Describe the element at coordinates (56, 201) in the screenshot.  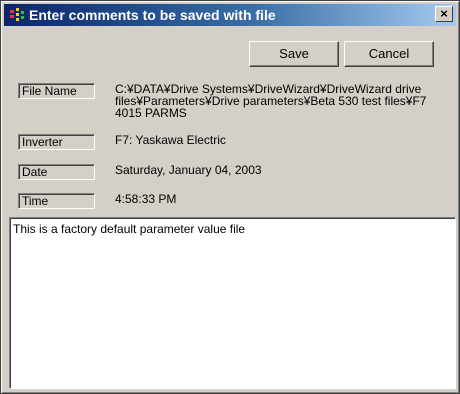
I see `time-label: Time` at that location.